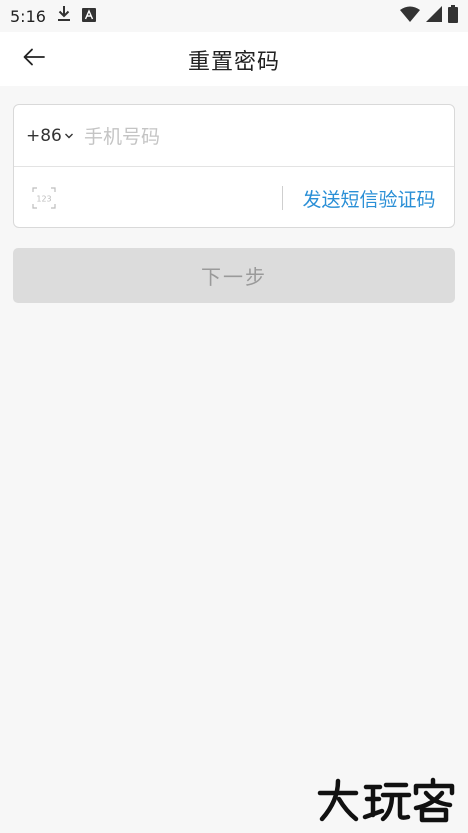 This screenshot has height=833, width=468. What do you see at coordinates (264, 137) in the screenshot?
I see `phone-number-input` at bounding box center [264, 137].